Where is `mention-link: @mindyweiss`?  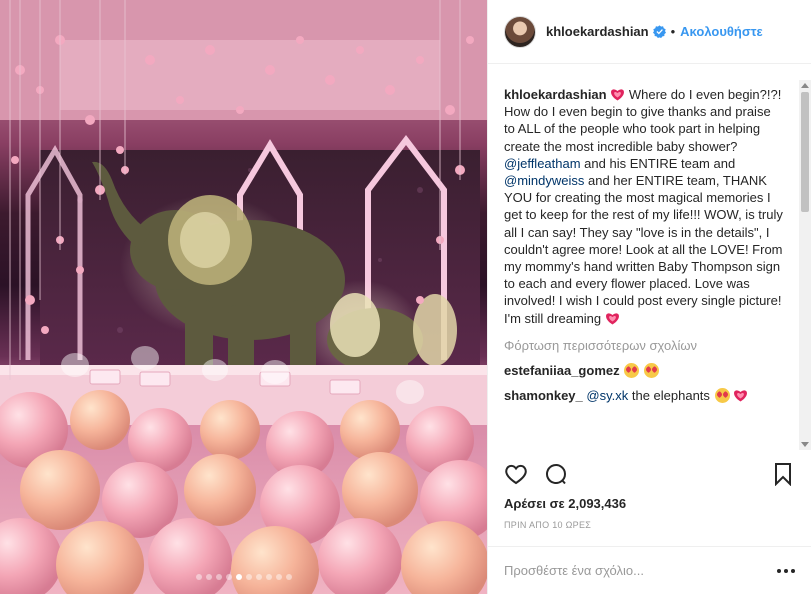
mention-link: @mindyweiss is located at coordinates (544, 180).